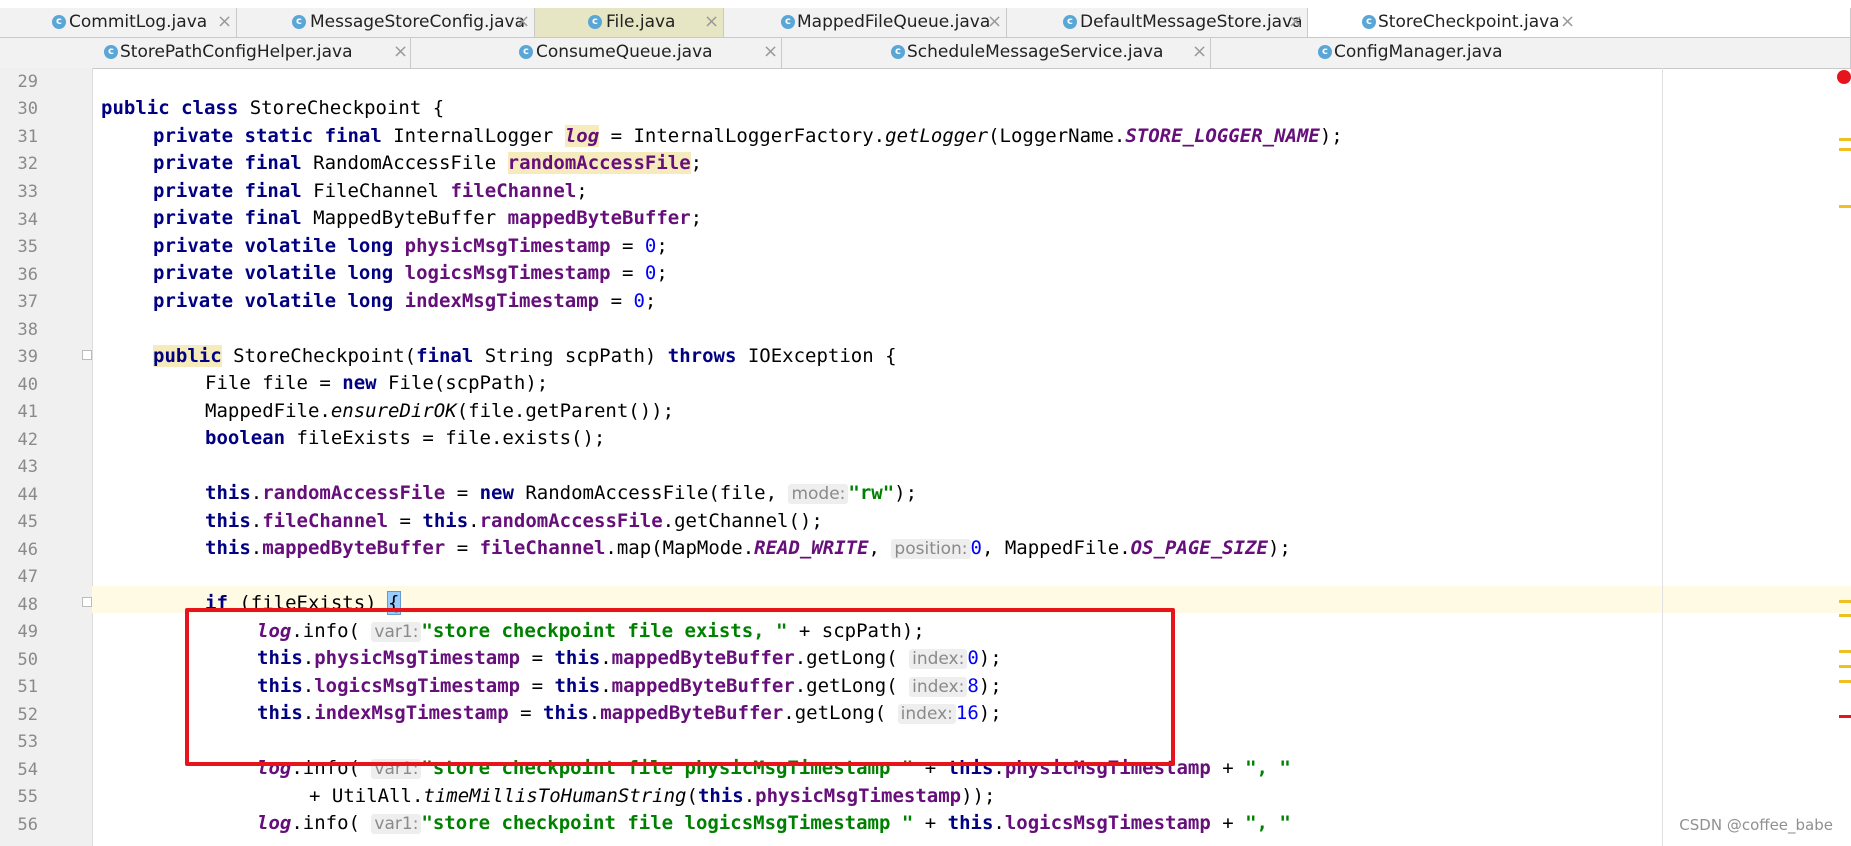 The height and width of the screenshot is (846, 1851). What do you see at coordinates (27, 660) in the screenshot?
I see `line-number: 50` at bounding box center [27, 660].